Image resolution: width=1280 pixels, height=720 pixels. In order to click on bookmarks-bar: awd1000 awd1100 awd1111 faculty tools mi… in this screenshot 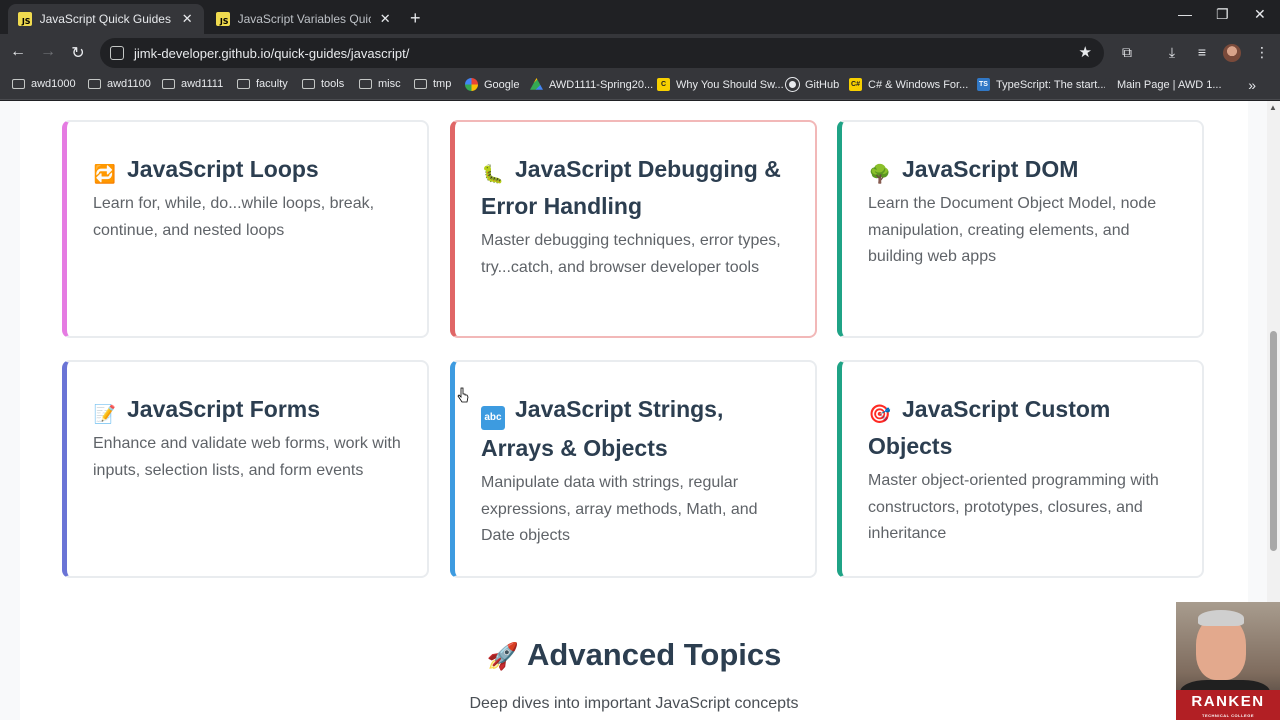, I will do `click(640, 86)`.